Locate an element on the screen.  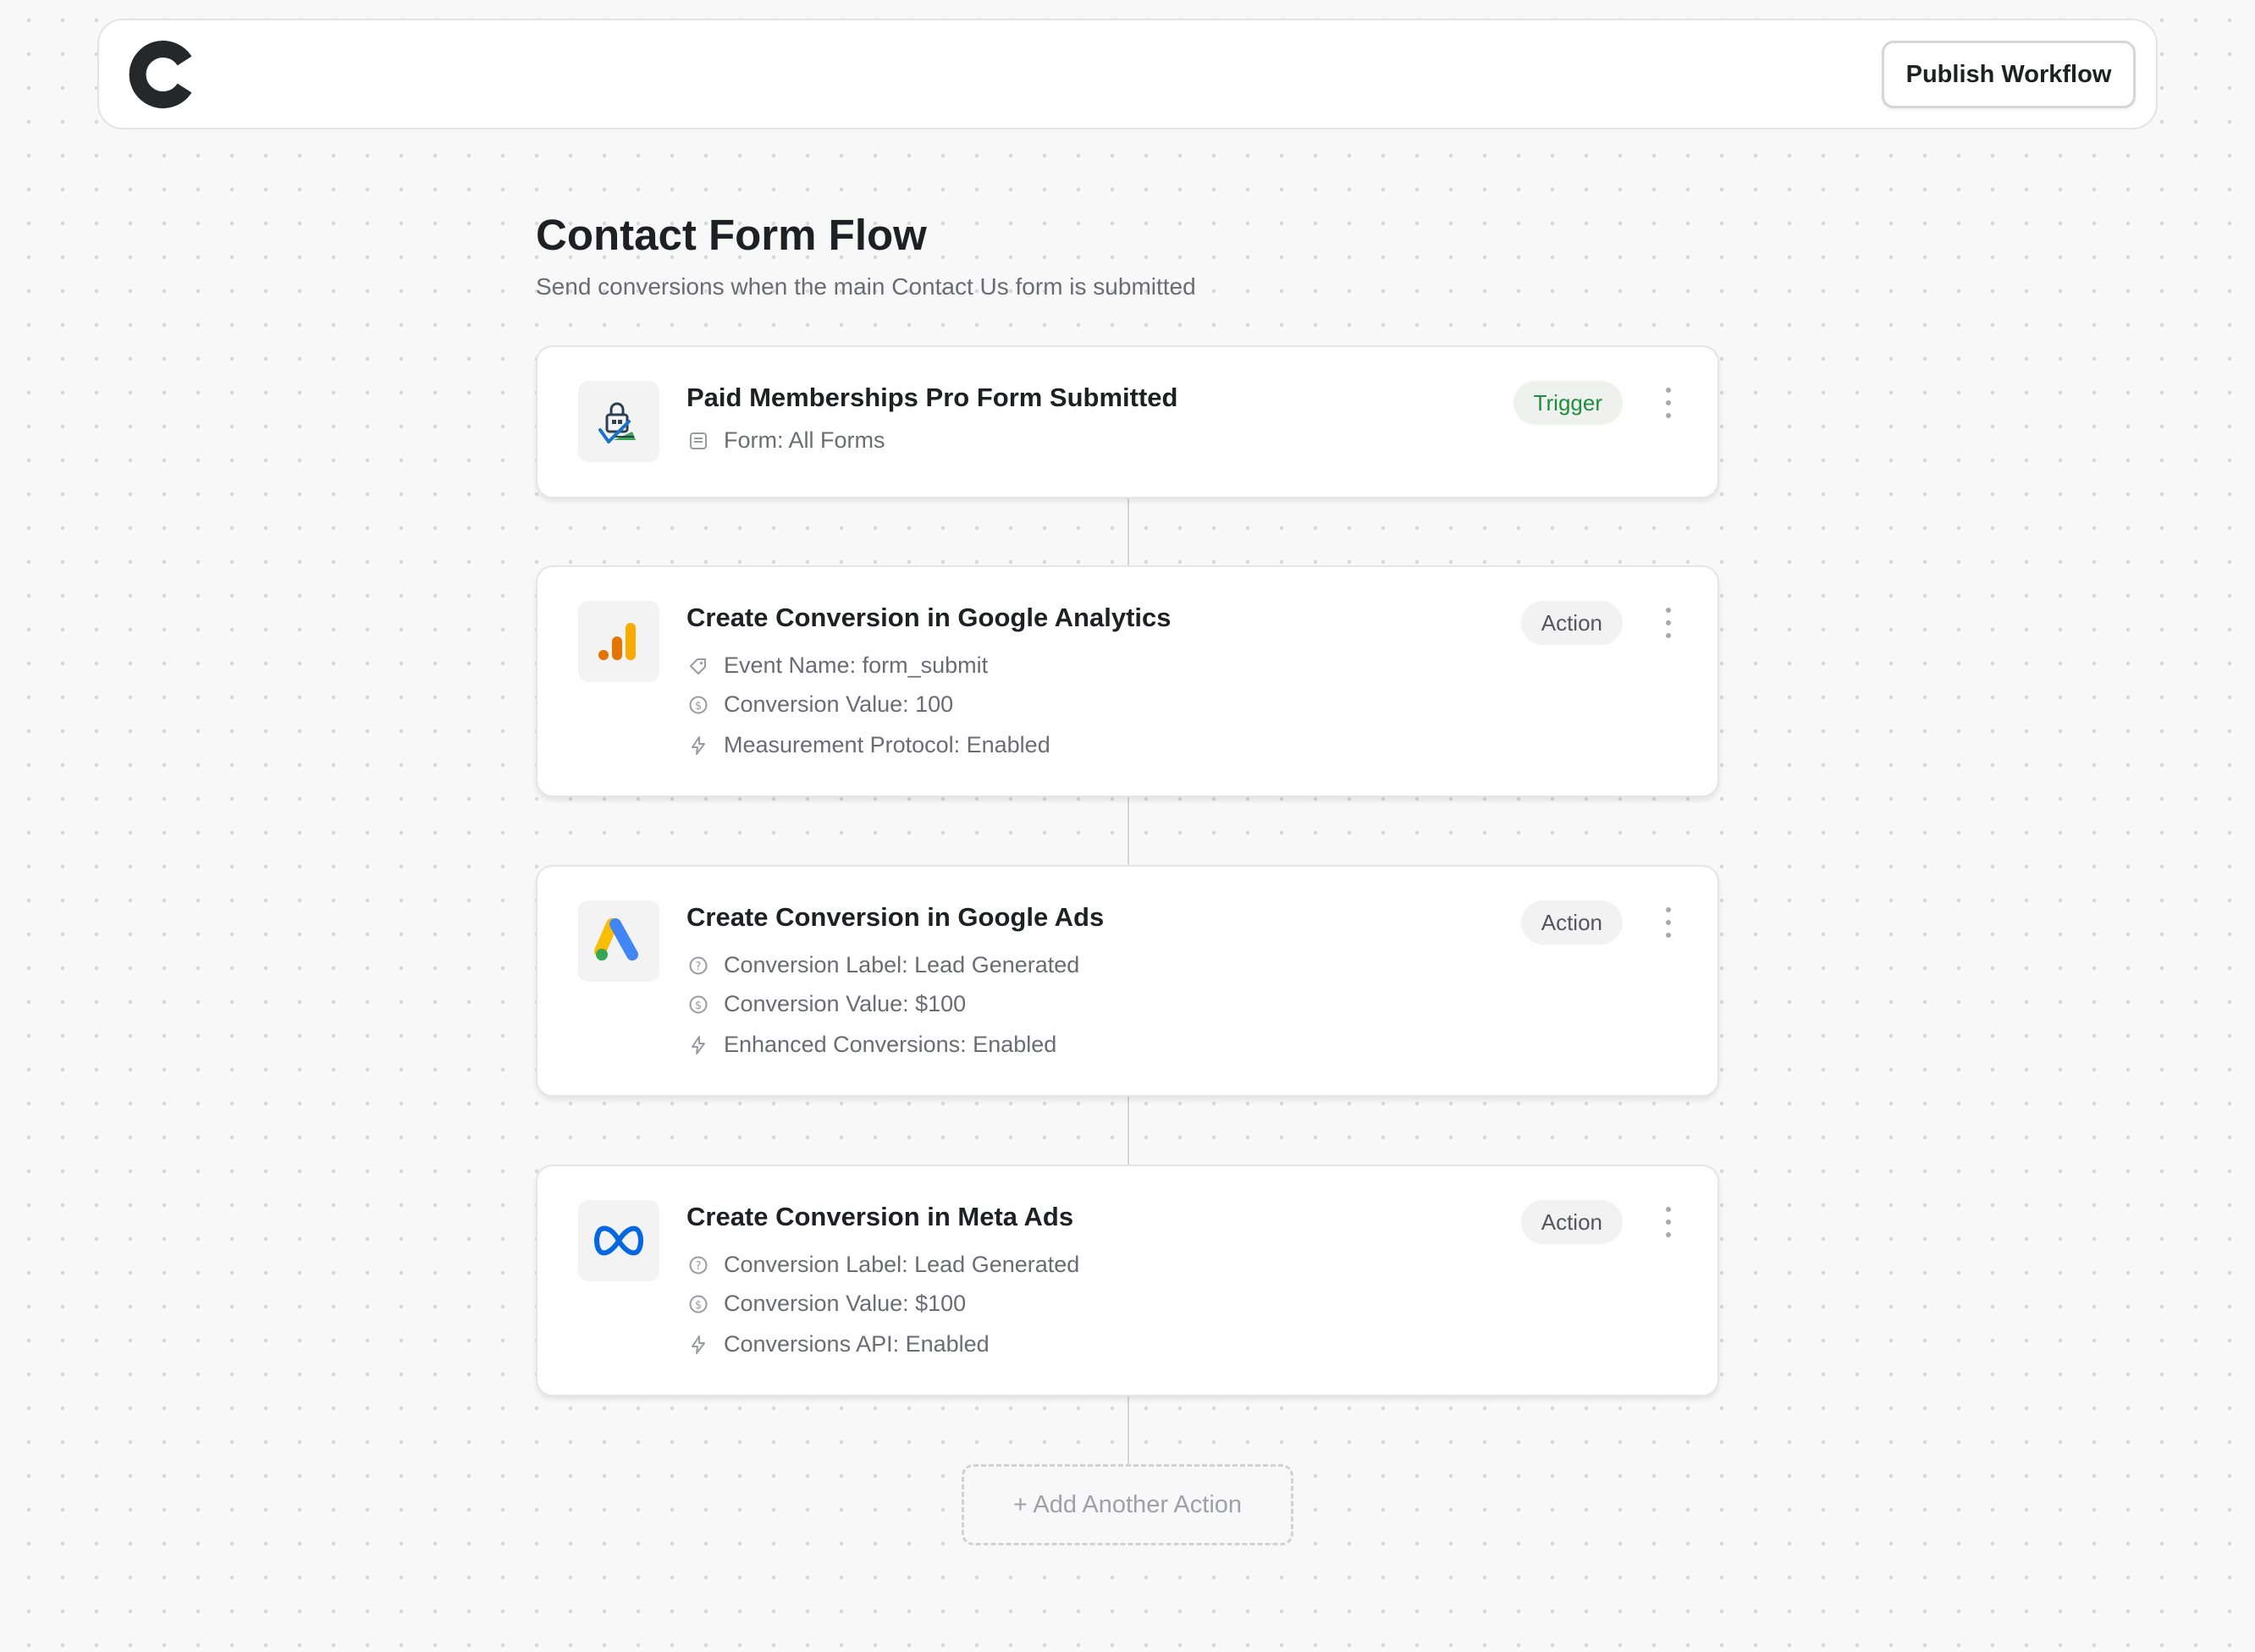
step-detail: Enhanced Conversions: Enabled is located at coordinates (871, 1045).